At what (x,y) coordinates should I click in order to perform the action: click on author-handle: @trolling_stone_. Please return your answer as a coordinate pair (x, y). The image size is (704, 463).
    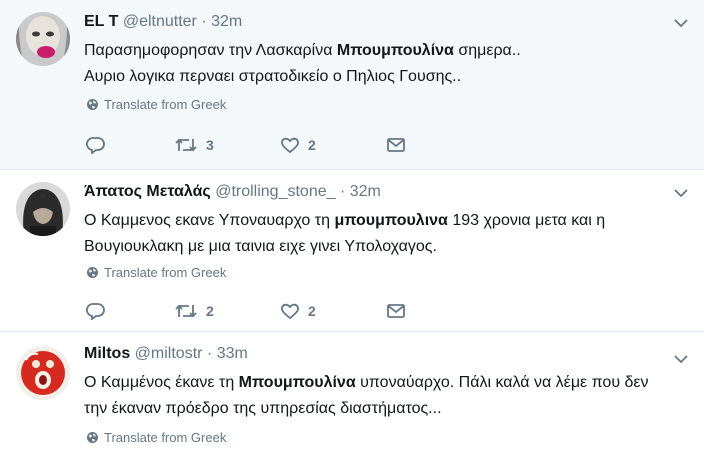
    Looking at the image, I should click on (275, 191).